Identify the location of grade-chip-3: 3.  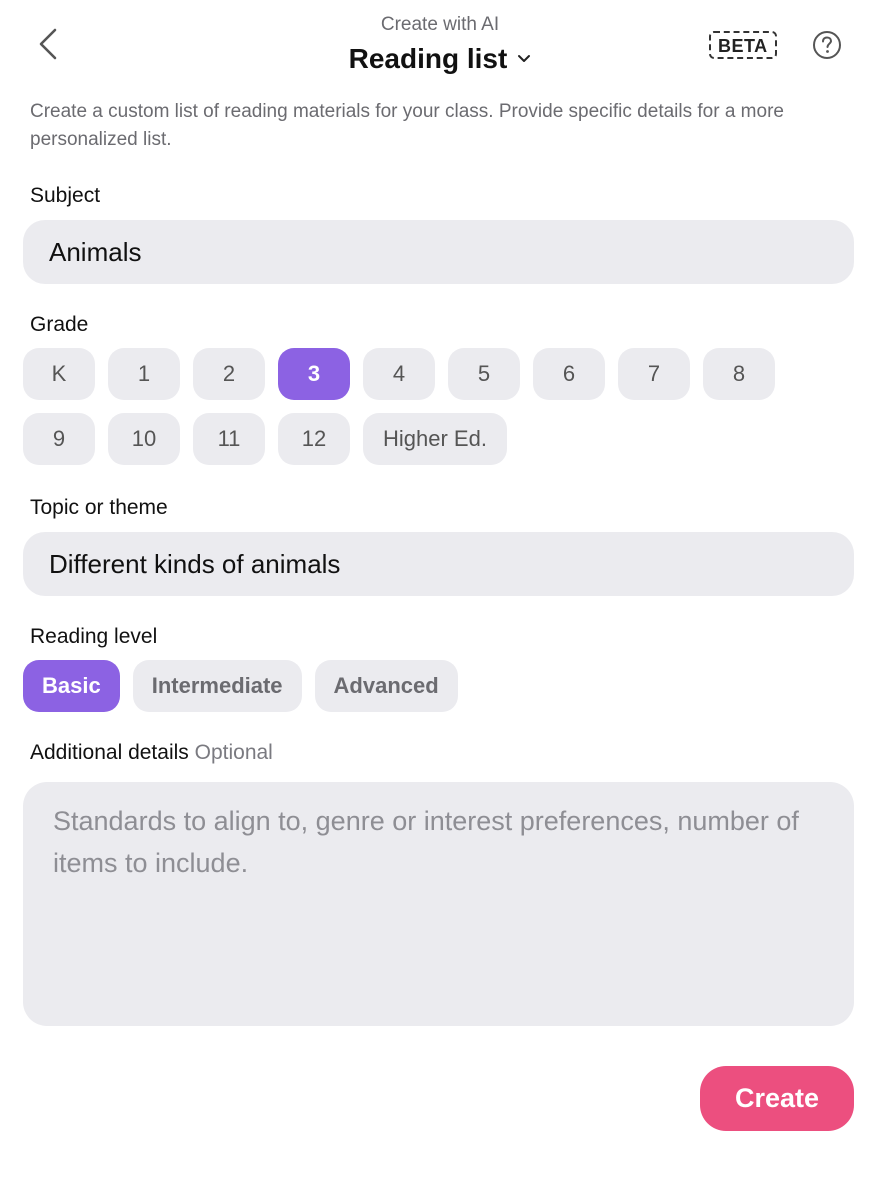
(314, 374).